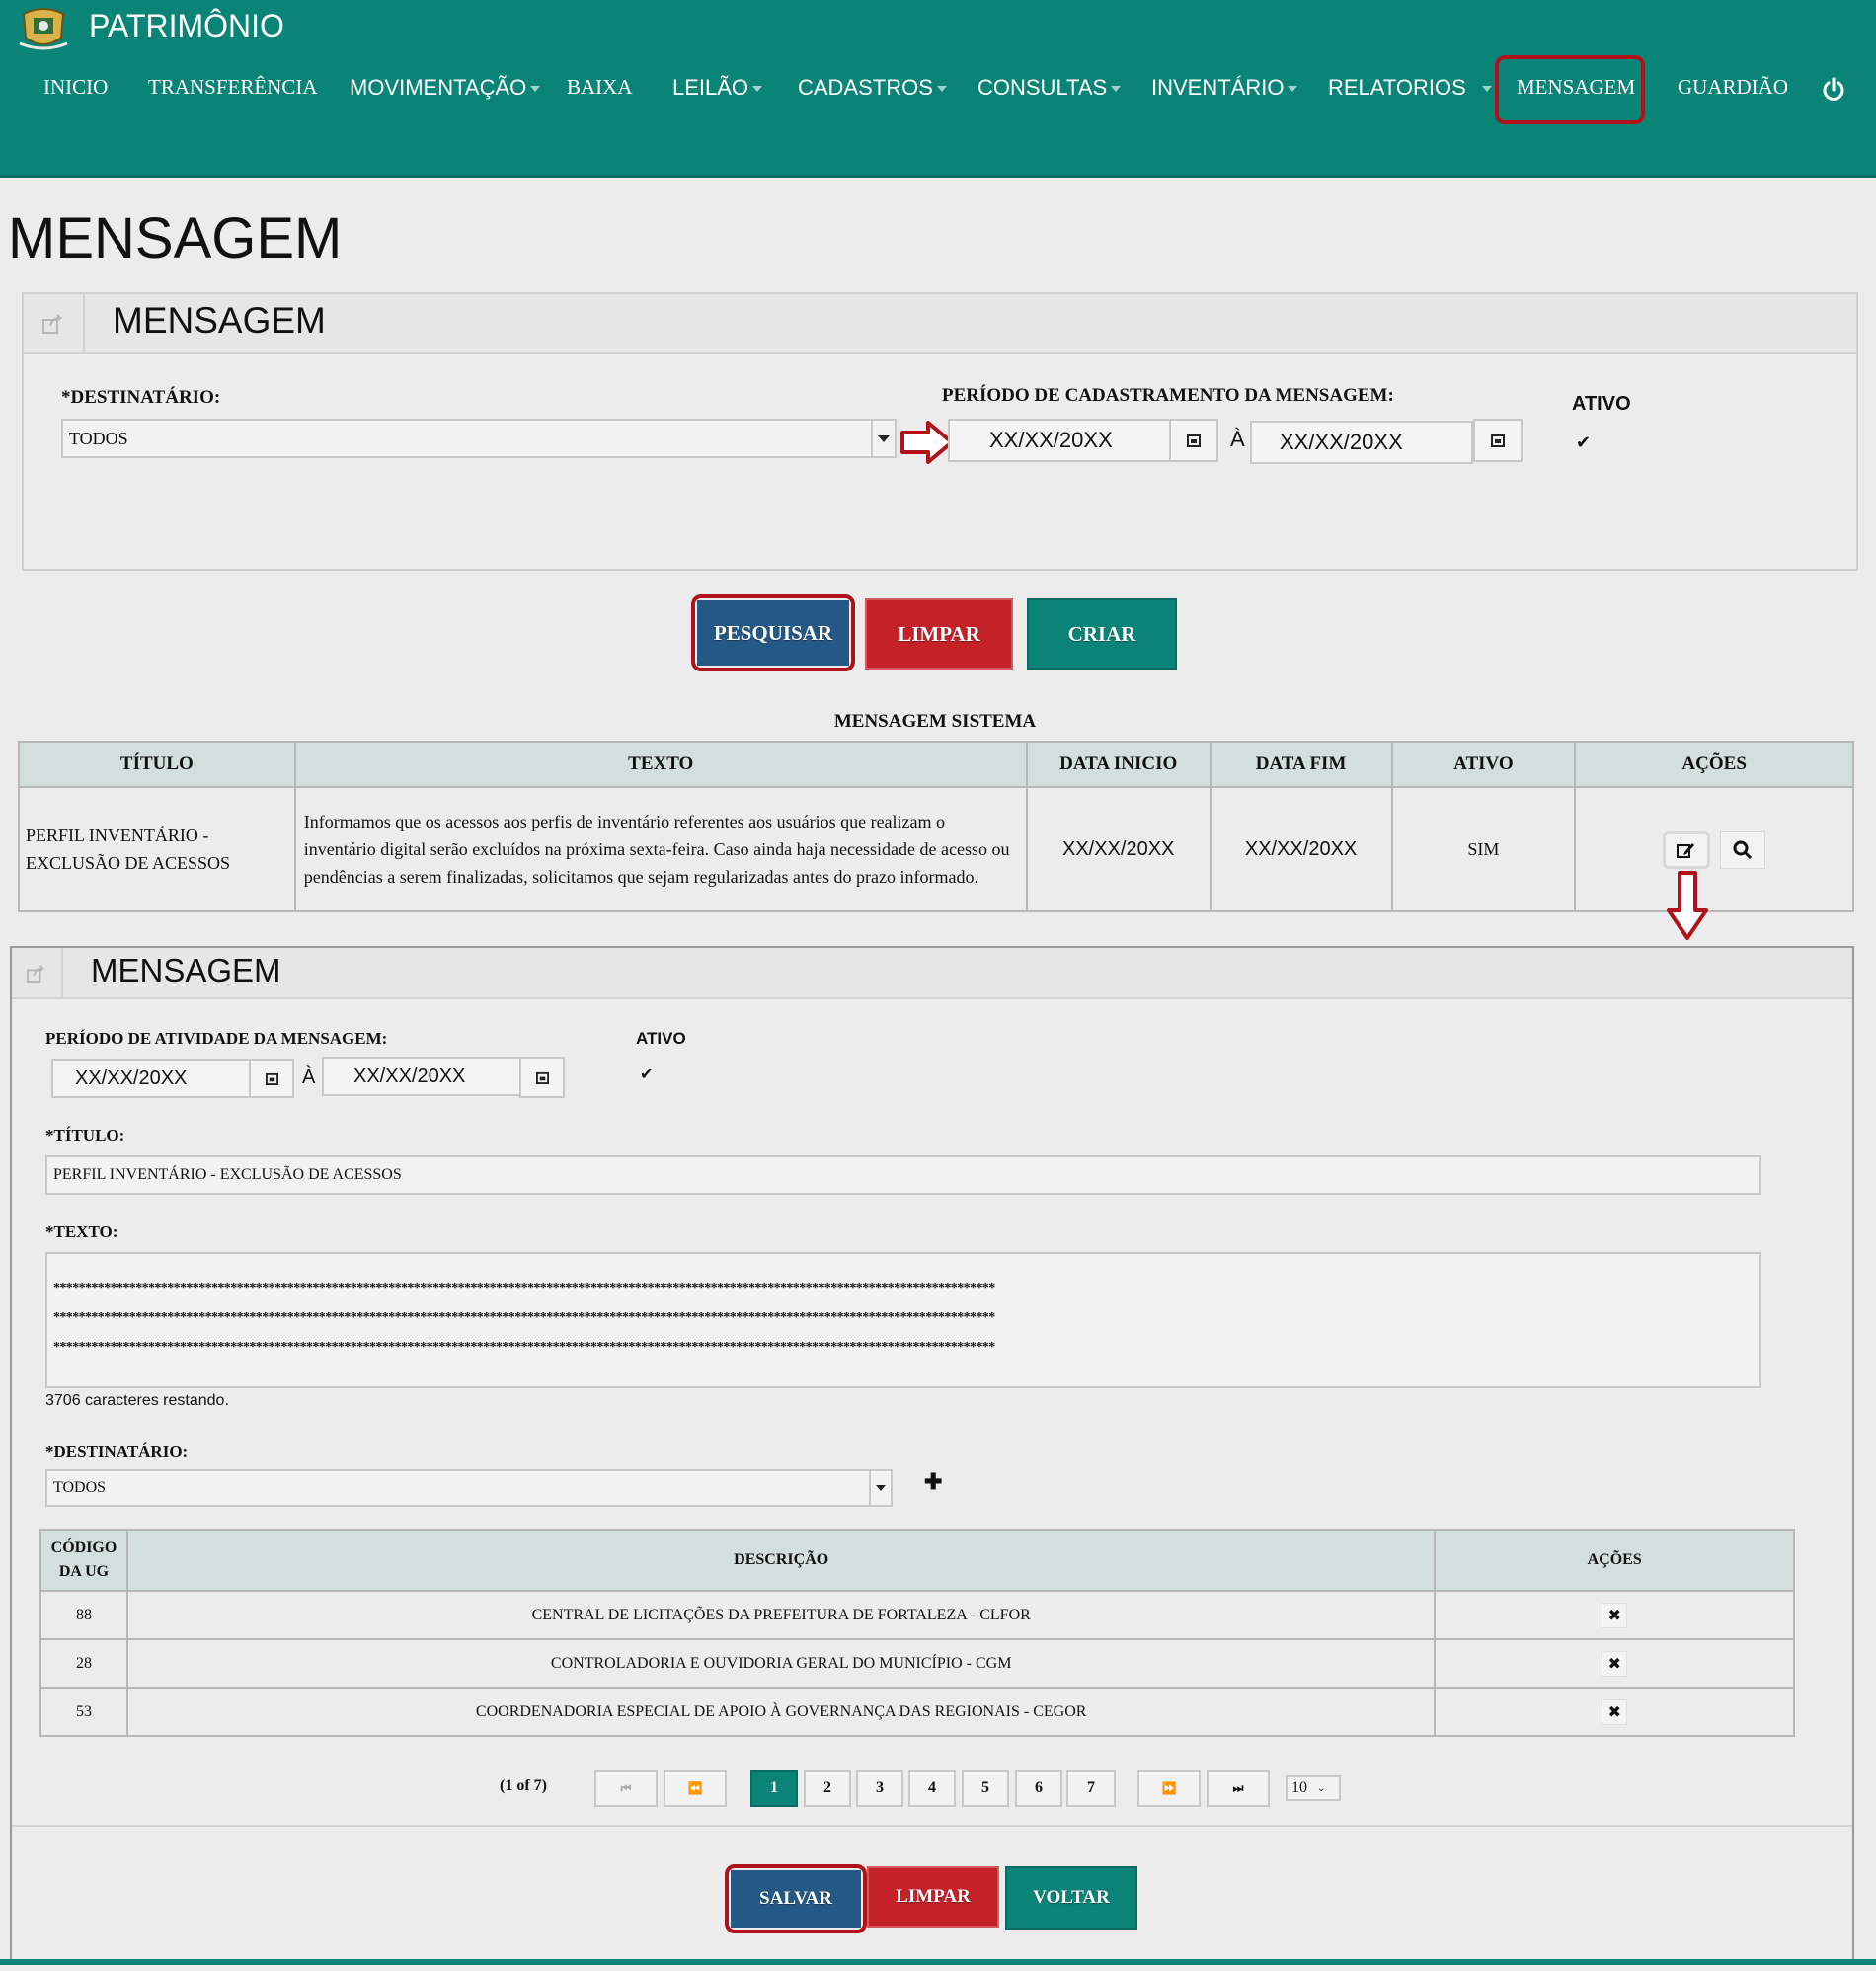 Image resolution: width=1876 pixels, height=1971 pixels. I want to click on page-button-6: 6, so click(1039, 1788).